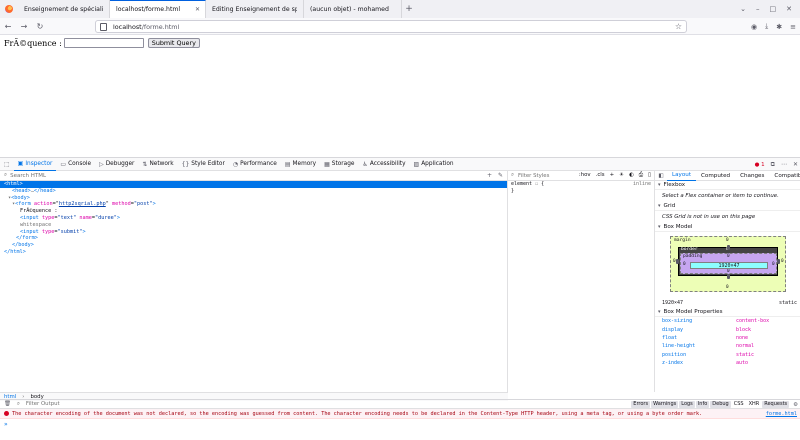 The width and height of the screenshot is (800, 440). What do you see at coordinates (727, 240) in the screenshot?
I see `margin-top-value: 0` at bounding box center [727, 240].